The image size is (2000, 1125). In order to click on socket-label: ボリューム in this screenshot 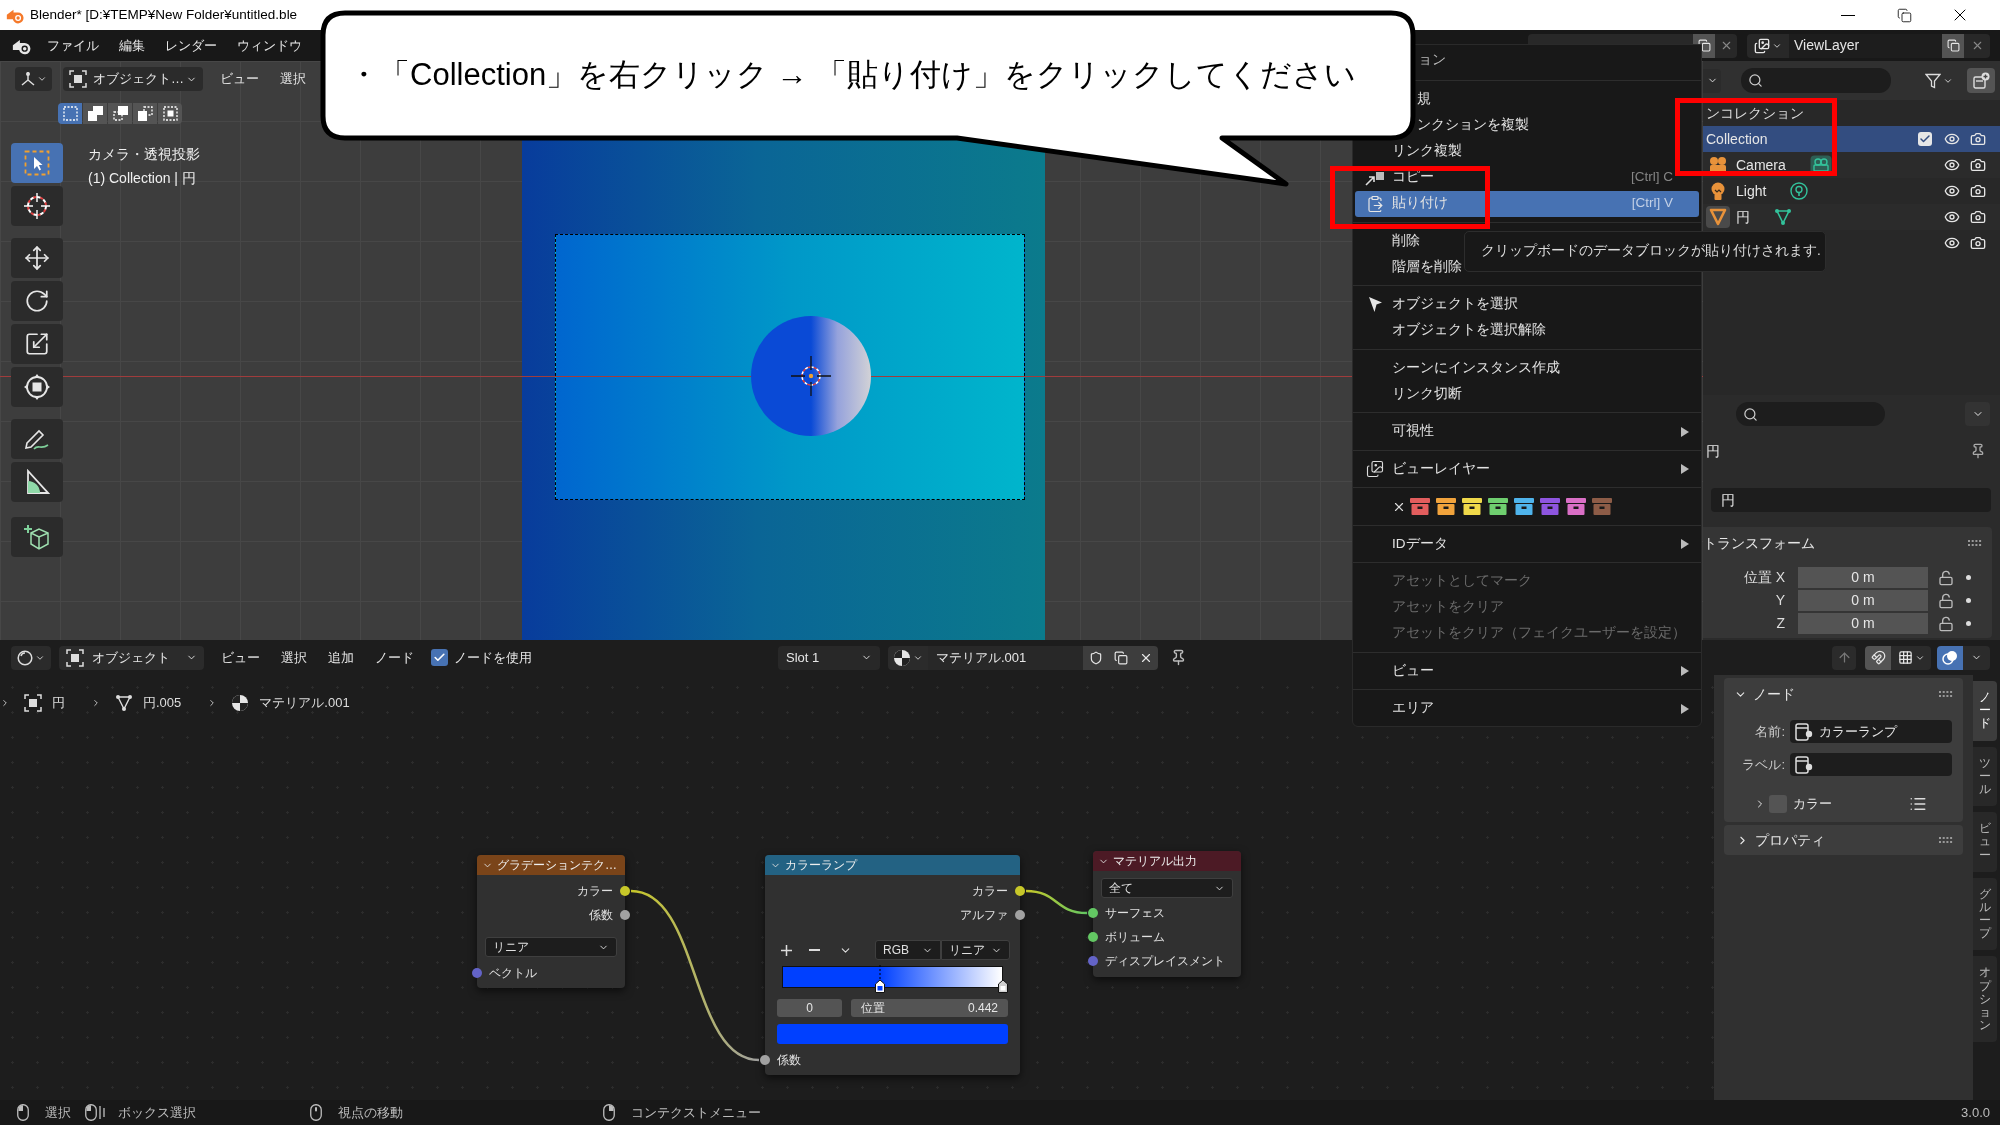, I will do `click(1135, 937)`.